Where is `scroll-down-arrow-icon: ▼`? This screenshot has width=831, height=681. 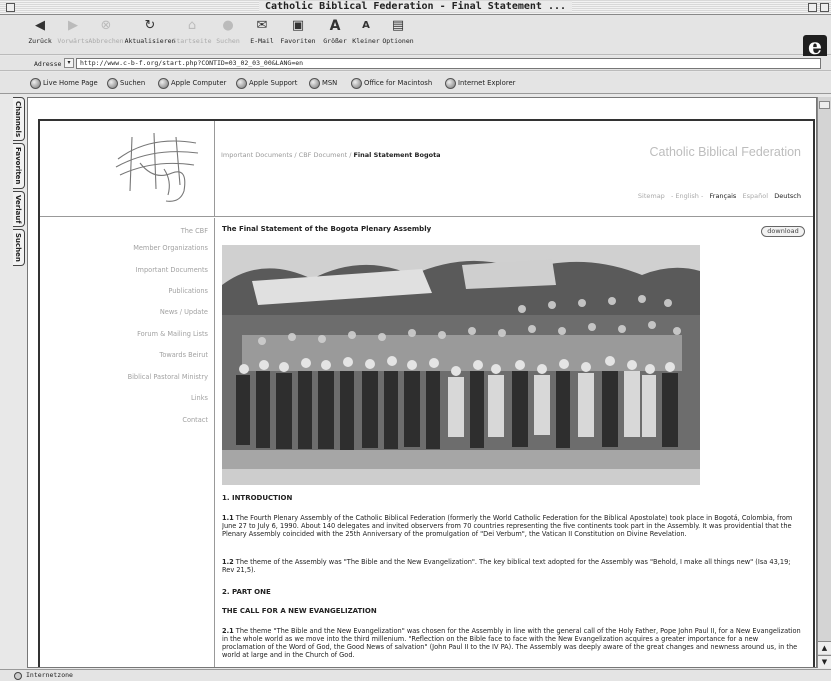
scroll-down-arrow-icon: ▼ is located at coordinates (824, 661).